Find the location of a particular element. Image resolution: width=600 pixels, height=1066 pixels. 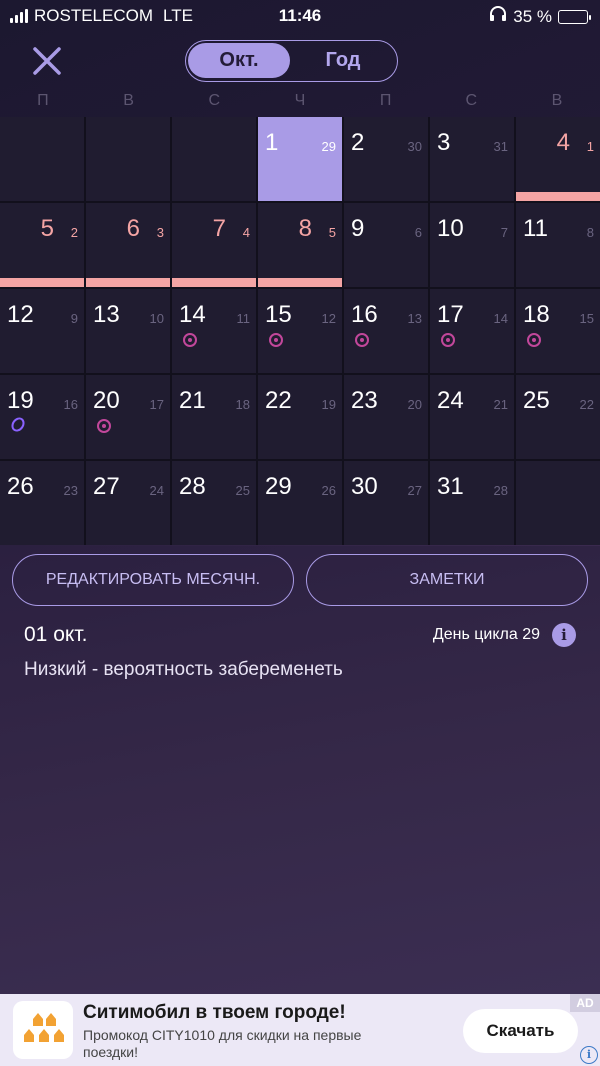

day-cell-9: 96 is located at coordinates (386, 245).